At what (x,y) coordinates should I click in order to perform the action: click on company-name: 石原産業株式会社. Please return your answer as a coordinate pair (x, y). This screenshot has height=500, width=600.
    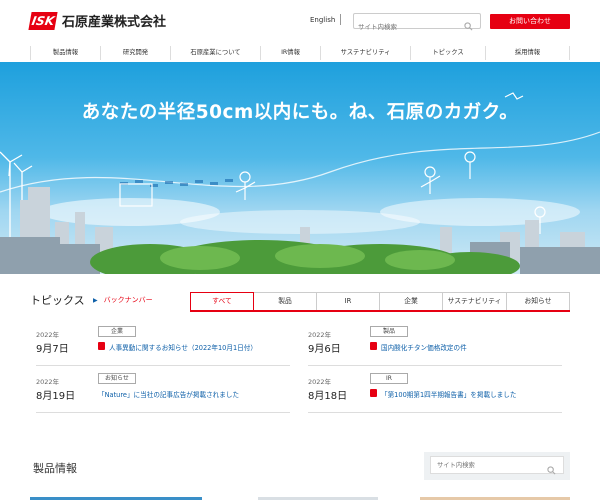
    Looking at the image, I should click on (114, 22).